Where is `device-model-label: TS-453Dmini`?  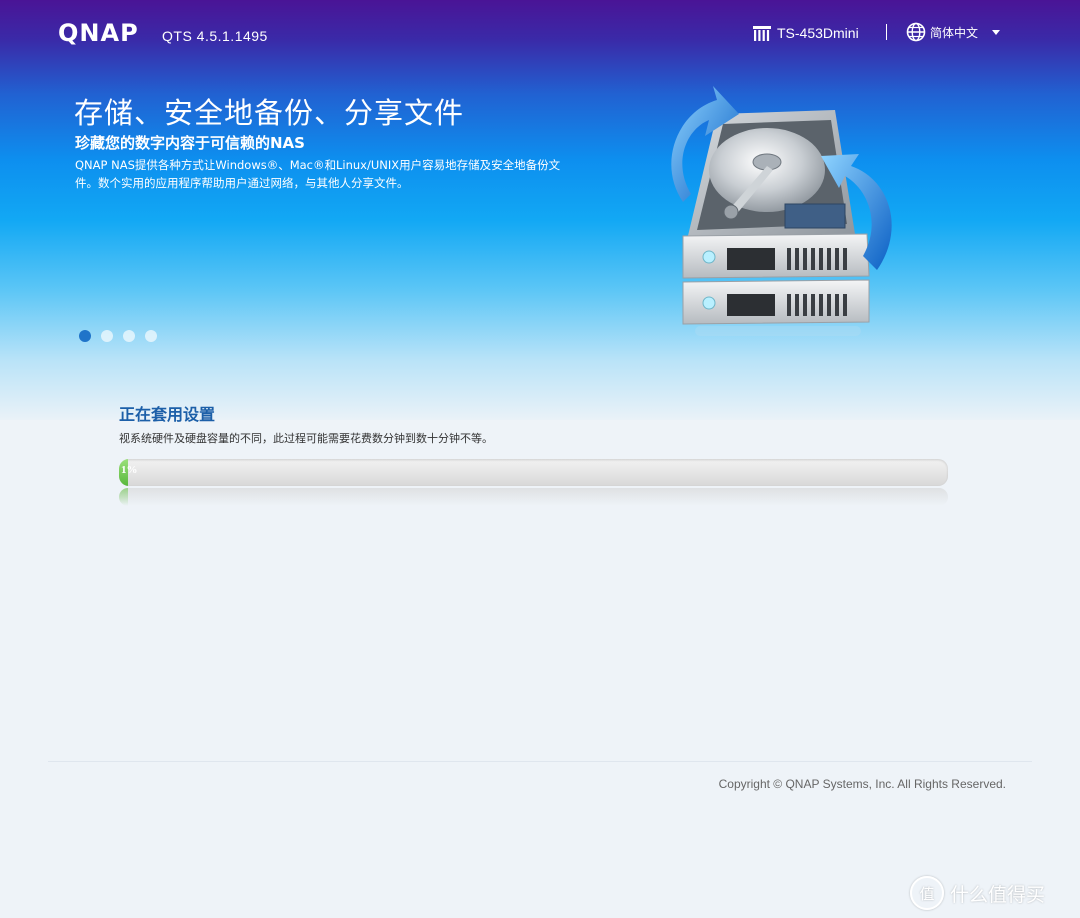 device-model-label: TS-453Dmini is located at coordinates (818, 33).